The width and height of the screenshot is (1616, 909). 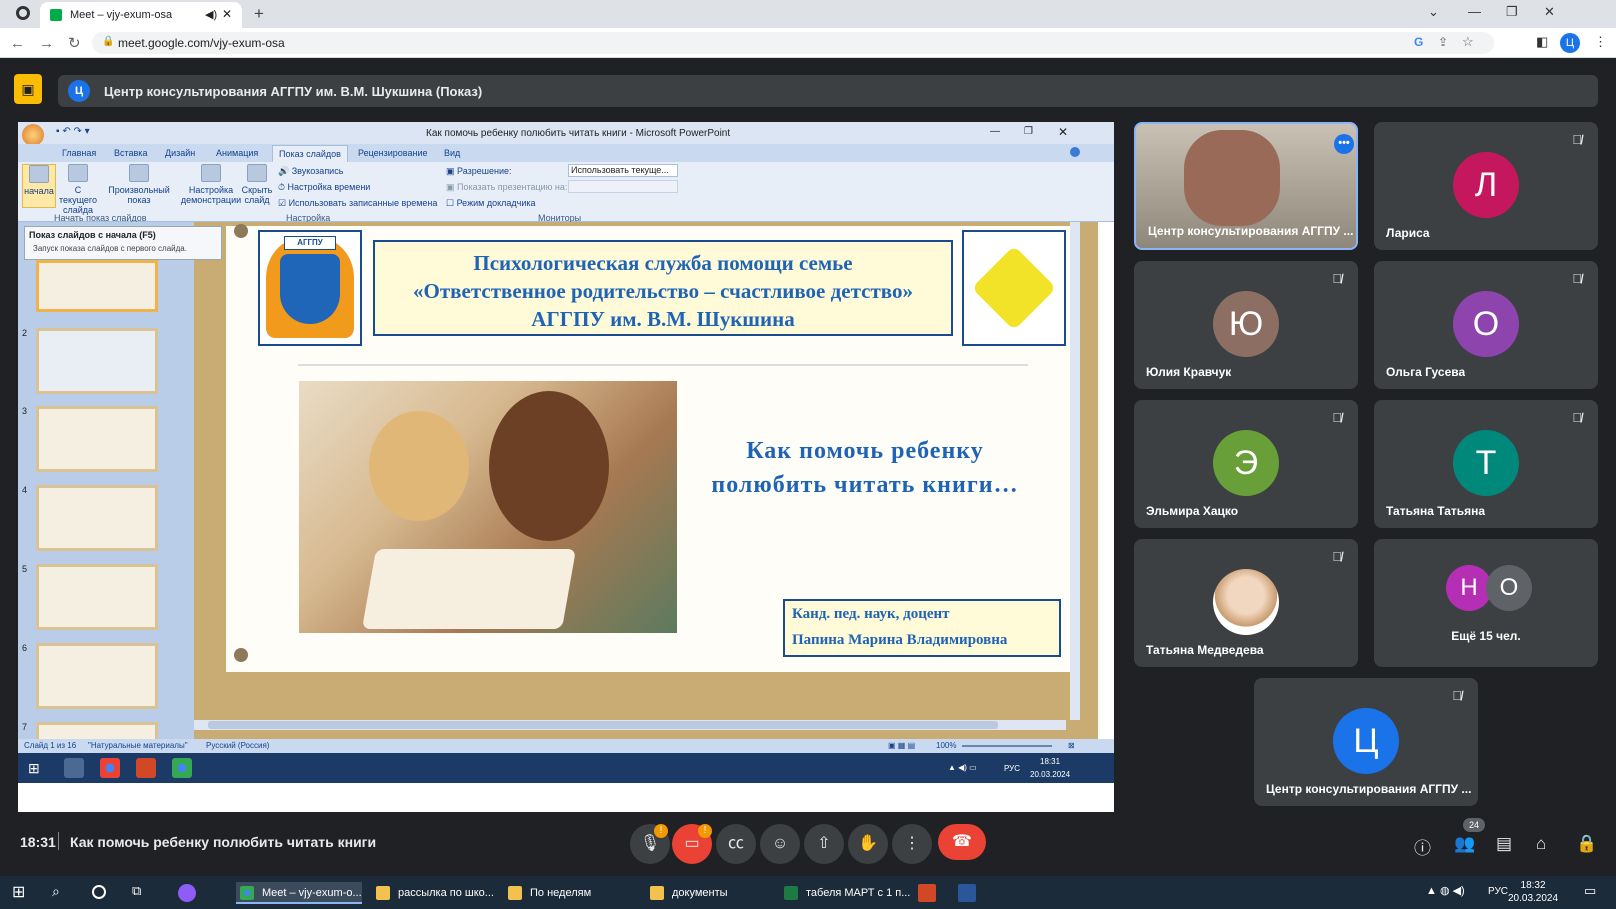 I want to click on ppt-minimize-button: —, so click(x=995, y=131).